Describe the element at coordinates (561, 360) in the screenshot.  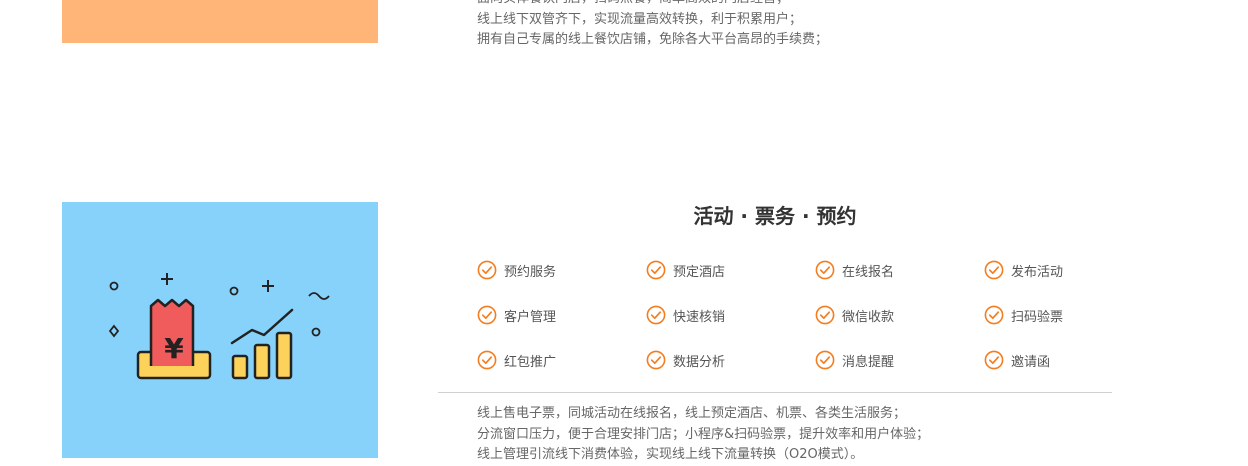
I see `feature-item: 红包推广` at that location.